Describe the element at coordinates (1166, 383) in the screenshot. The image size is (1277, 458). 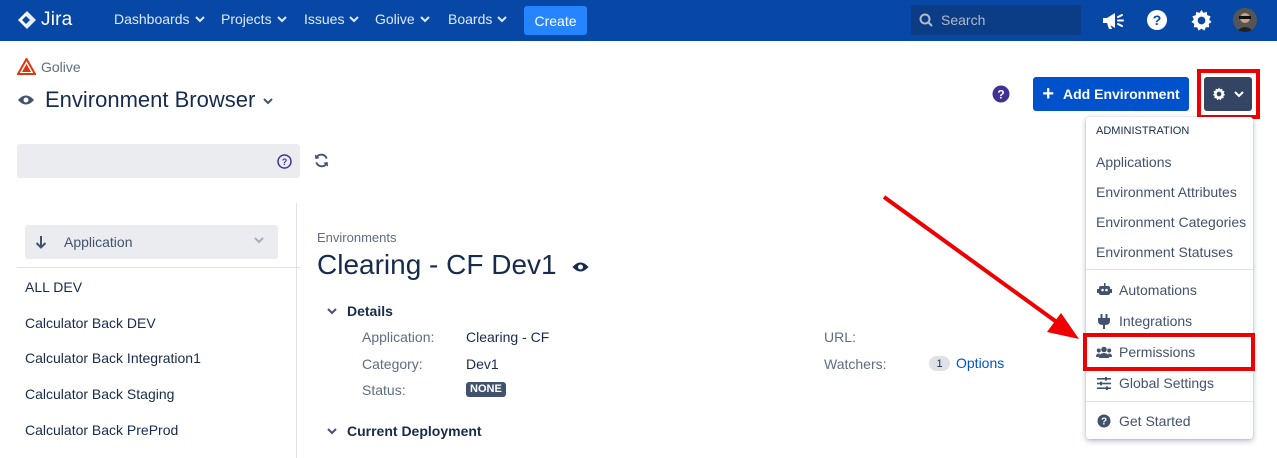
I see `menu-item-label: Global Settings` at that location.